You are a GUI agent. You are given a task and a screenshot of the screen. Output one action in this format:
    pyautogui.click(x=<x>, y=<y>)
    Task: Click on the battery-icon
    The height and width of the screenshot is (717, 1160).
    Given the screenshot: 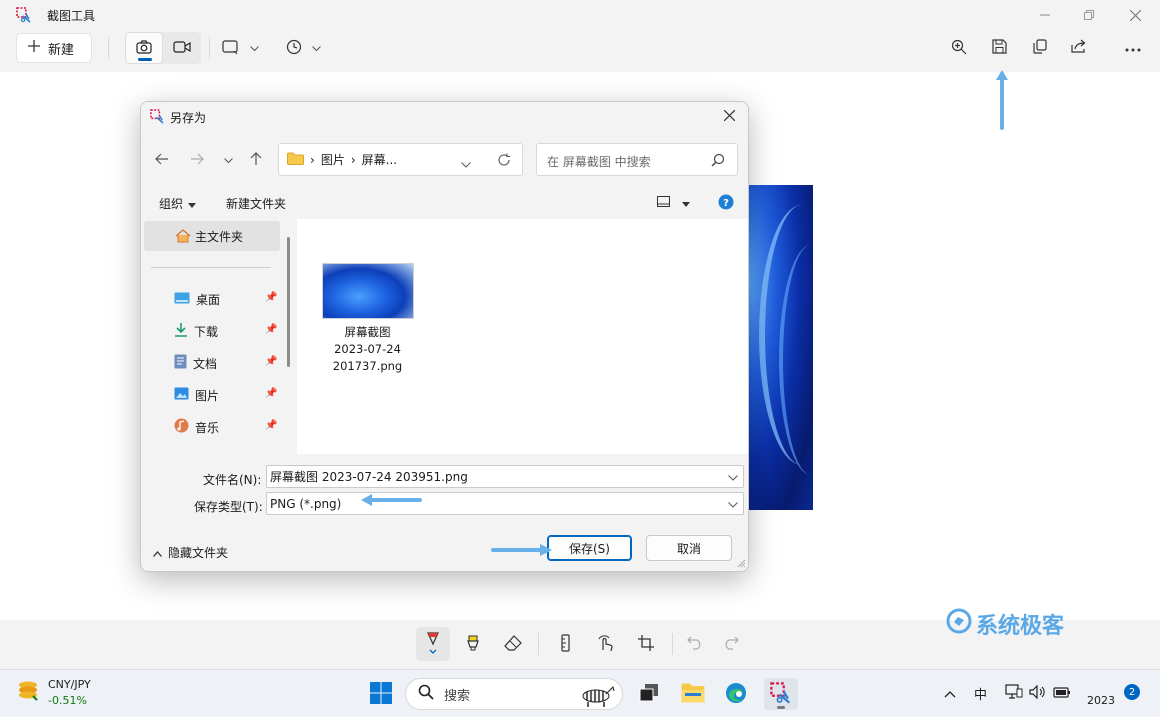 What is the action you would take?
    pyautogui.click(x=1062, y=694)
    